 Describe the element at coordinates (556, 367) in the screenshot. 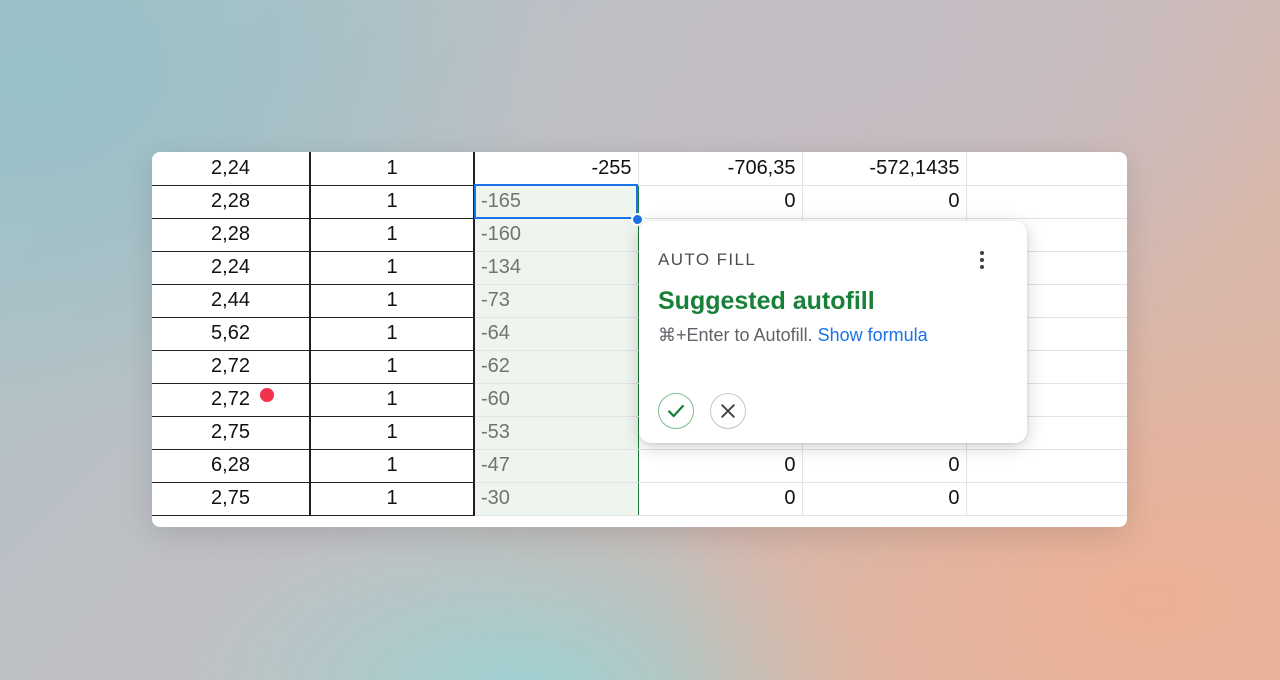

I see `cell-col-c: -62` at that location.